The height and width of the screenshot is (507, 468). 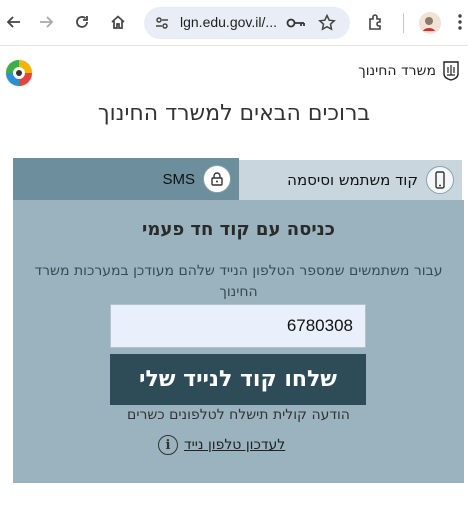 I want to click on state-emblem-icon, so click(x=451, y=71).